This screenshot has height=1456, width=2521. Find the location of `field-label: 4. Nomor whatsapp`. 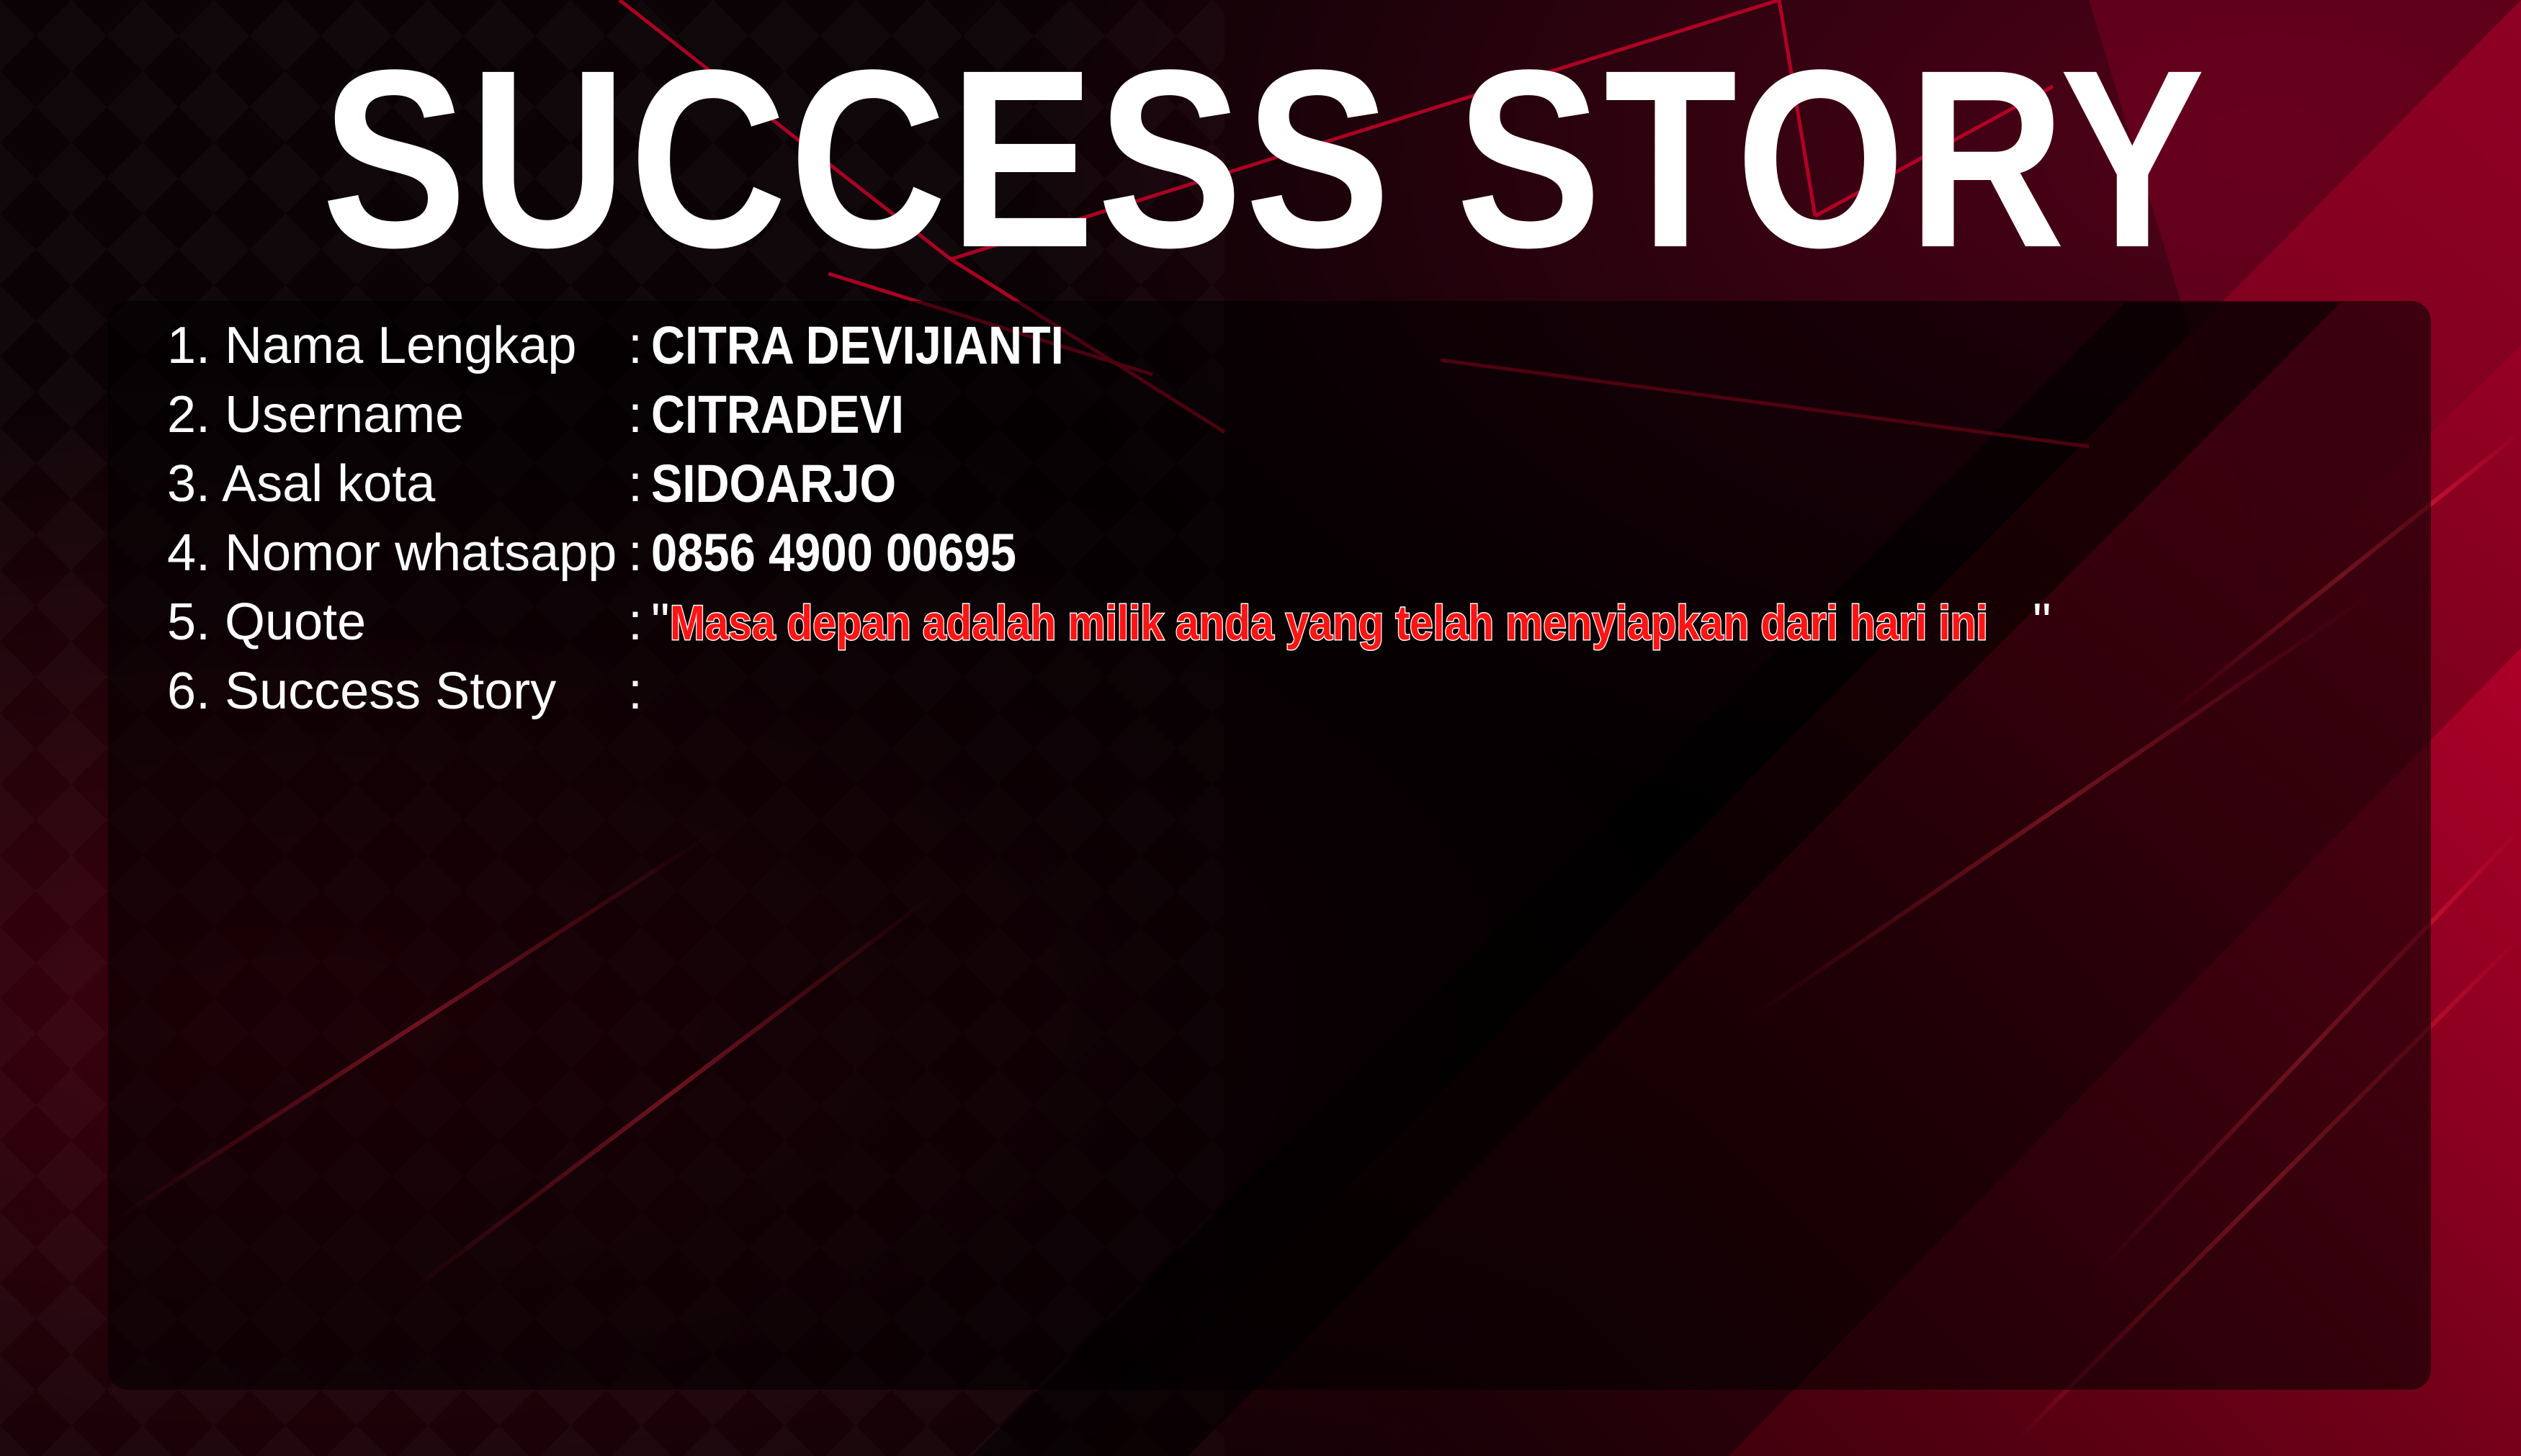

field-label: 4. Nomor whatsapp is located at coordinates (392, 553).